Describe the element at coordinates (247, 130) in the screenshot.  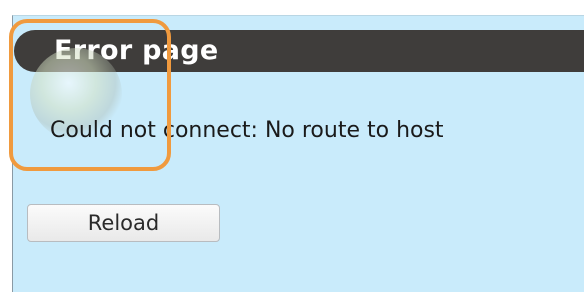
I see `error-message: Could not connect: No route to host` at that location.